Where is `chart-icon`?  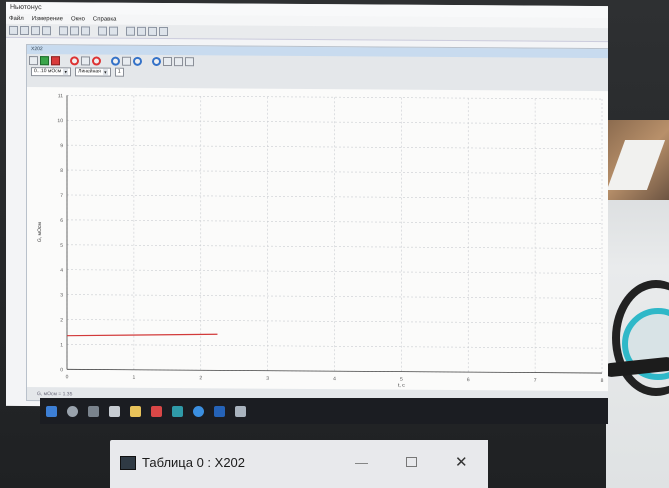
chart-icon is located at coordinates (130, 31).